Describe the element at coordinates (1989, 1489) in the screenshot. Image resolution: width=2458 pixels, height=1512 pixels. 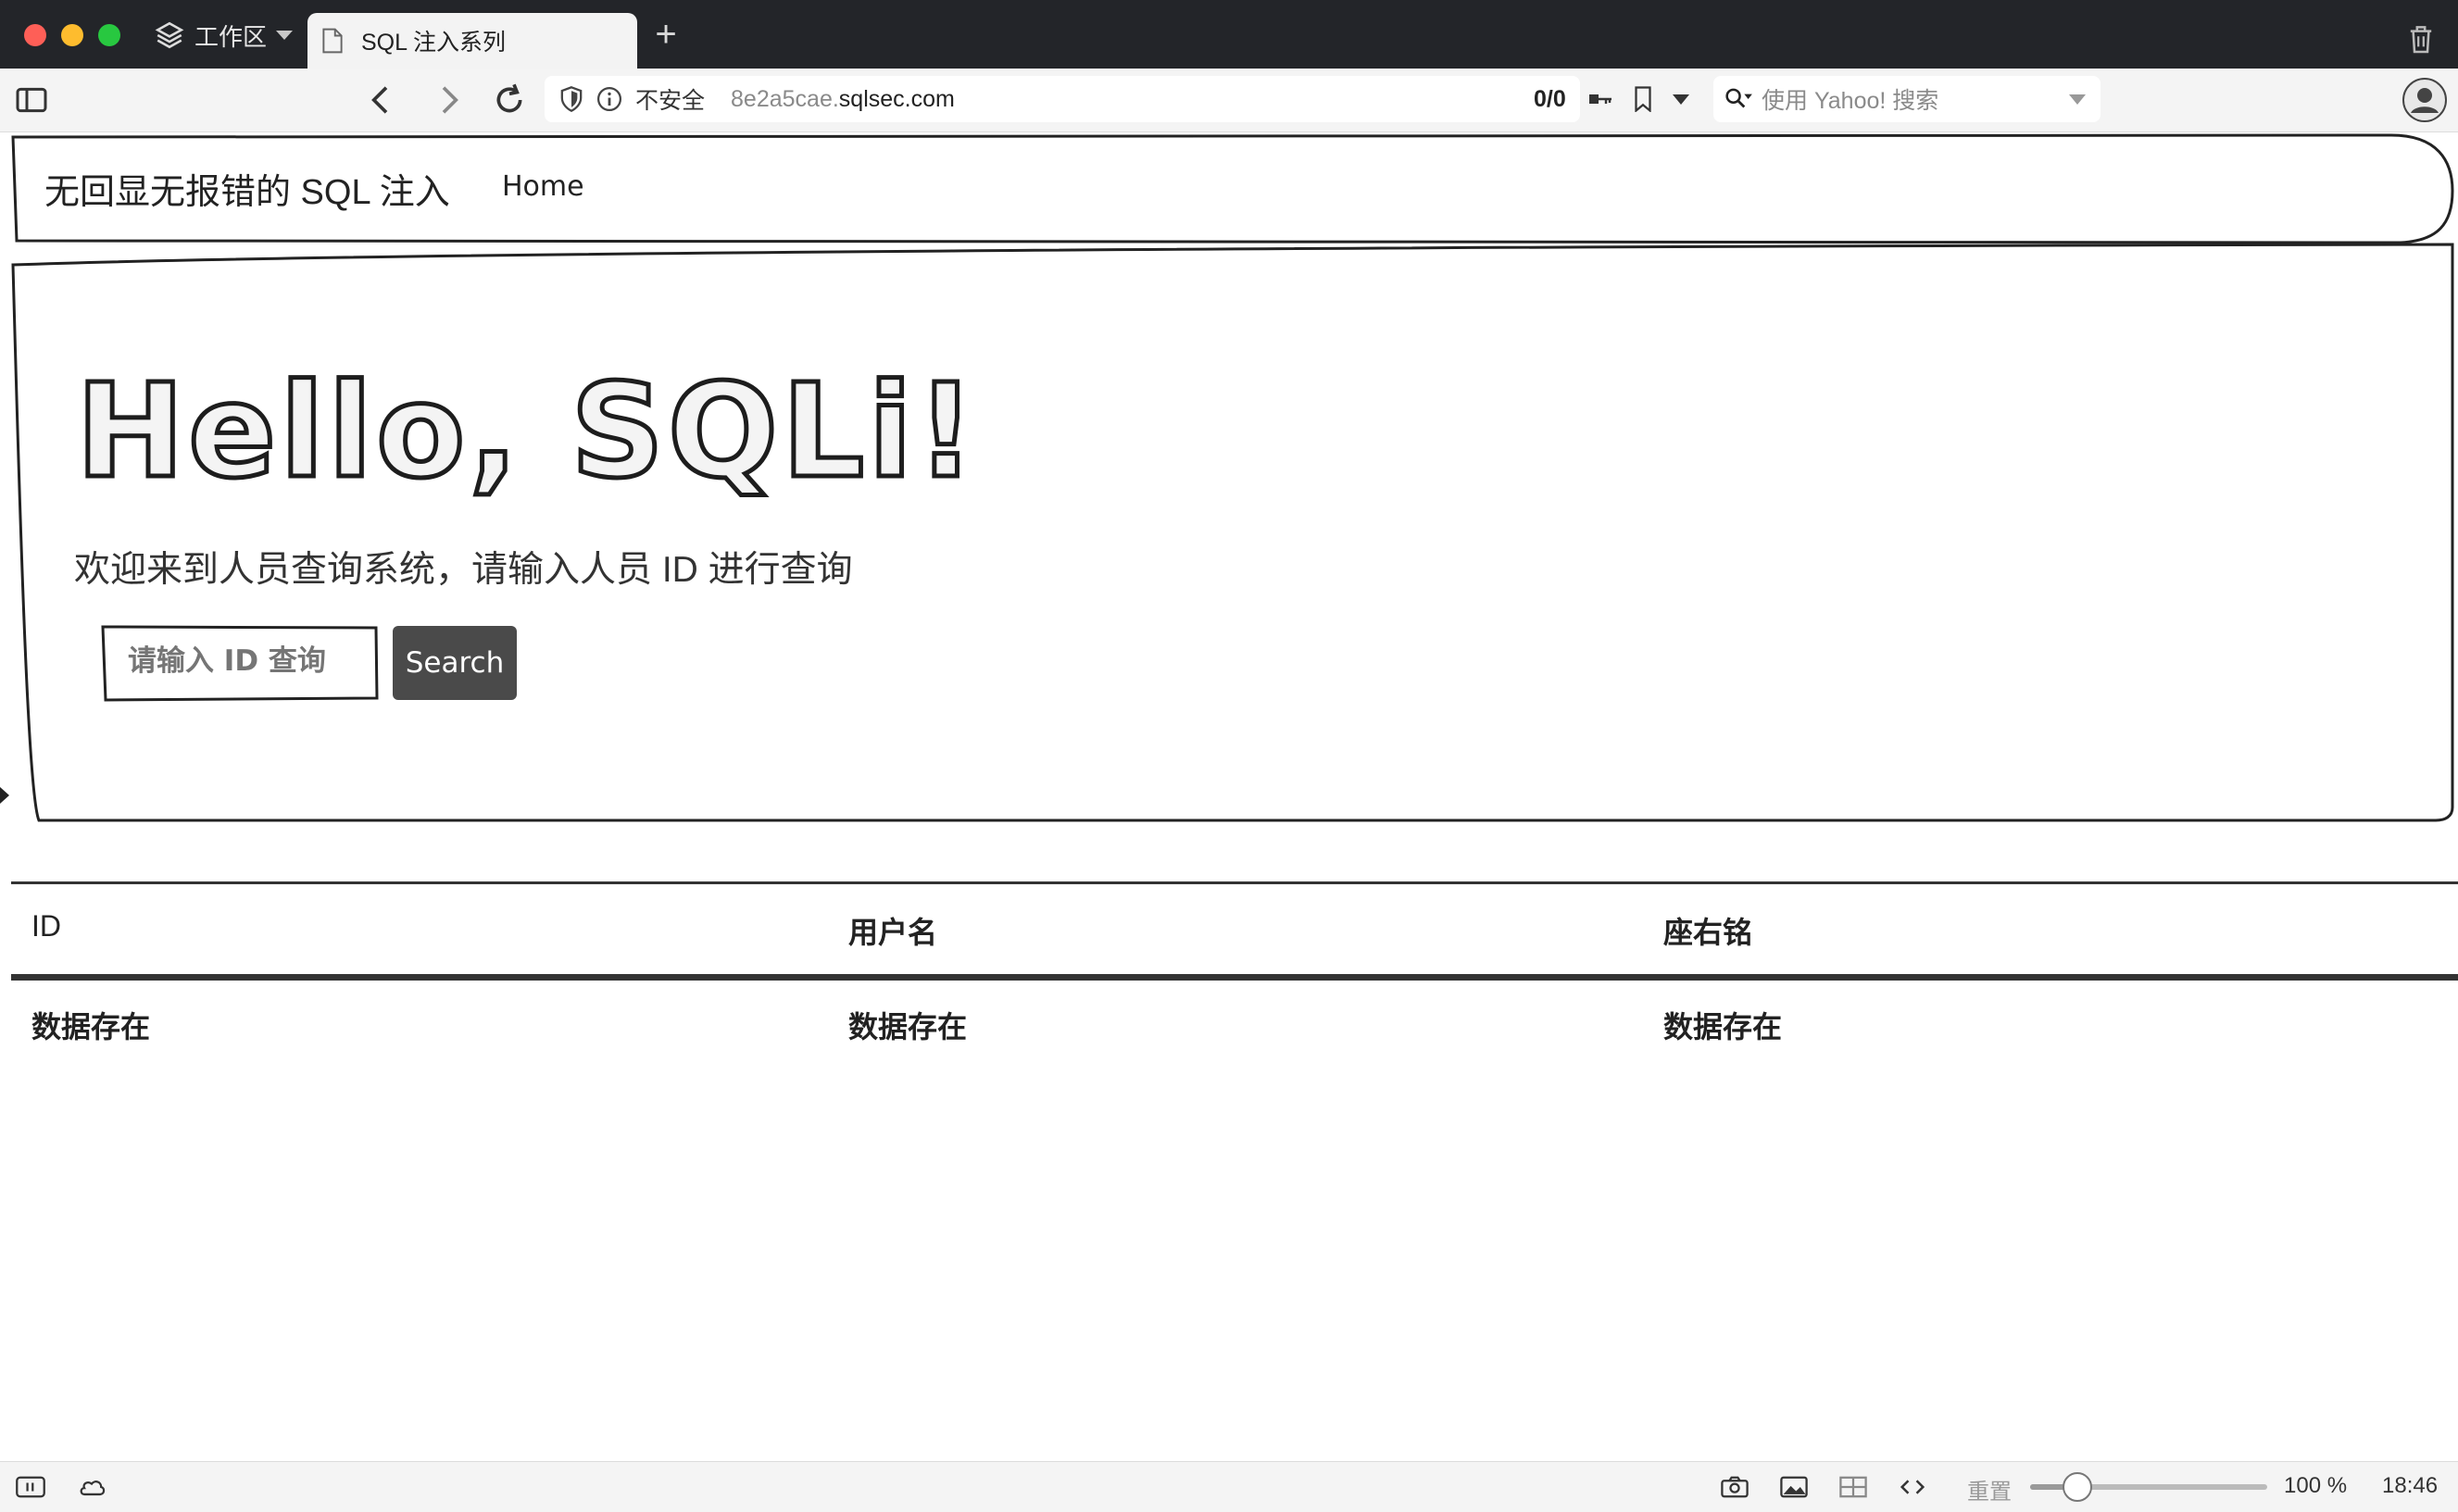
I see `zoom-reset-button: 重置` at that location.